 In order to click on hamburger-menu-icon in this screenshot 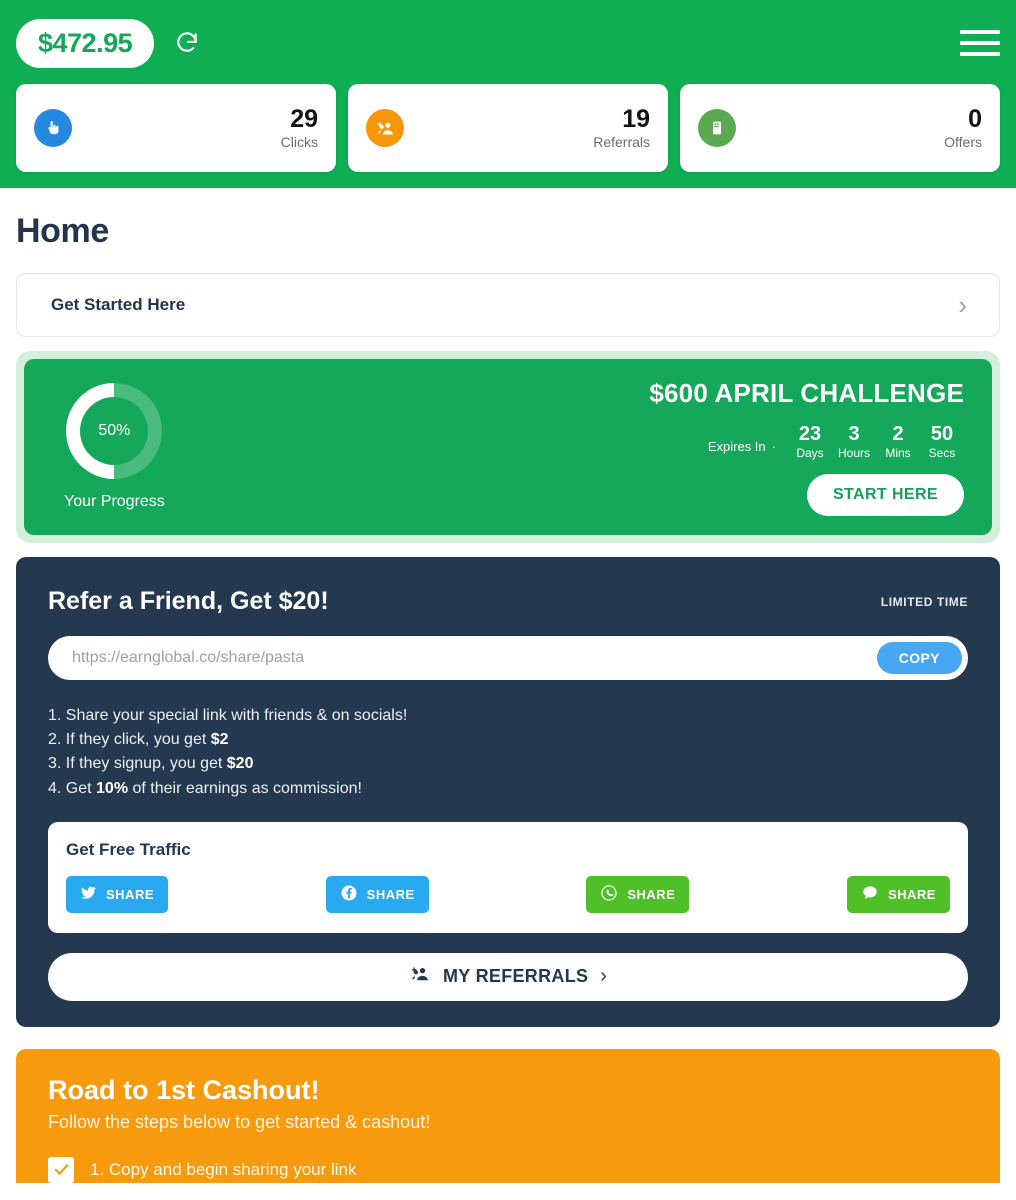, I will do `click(980, 43)`.